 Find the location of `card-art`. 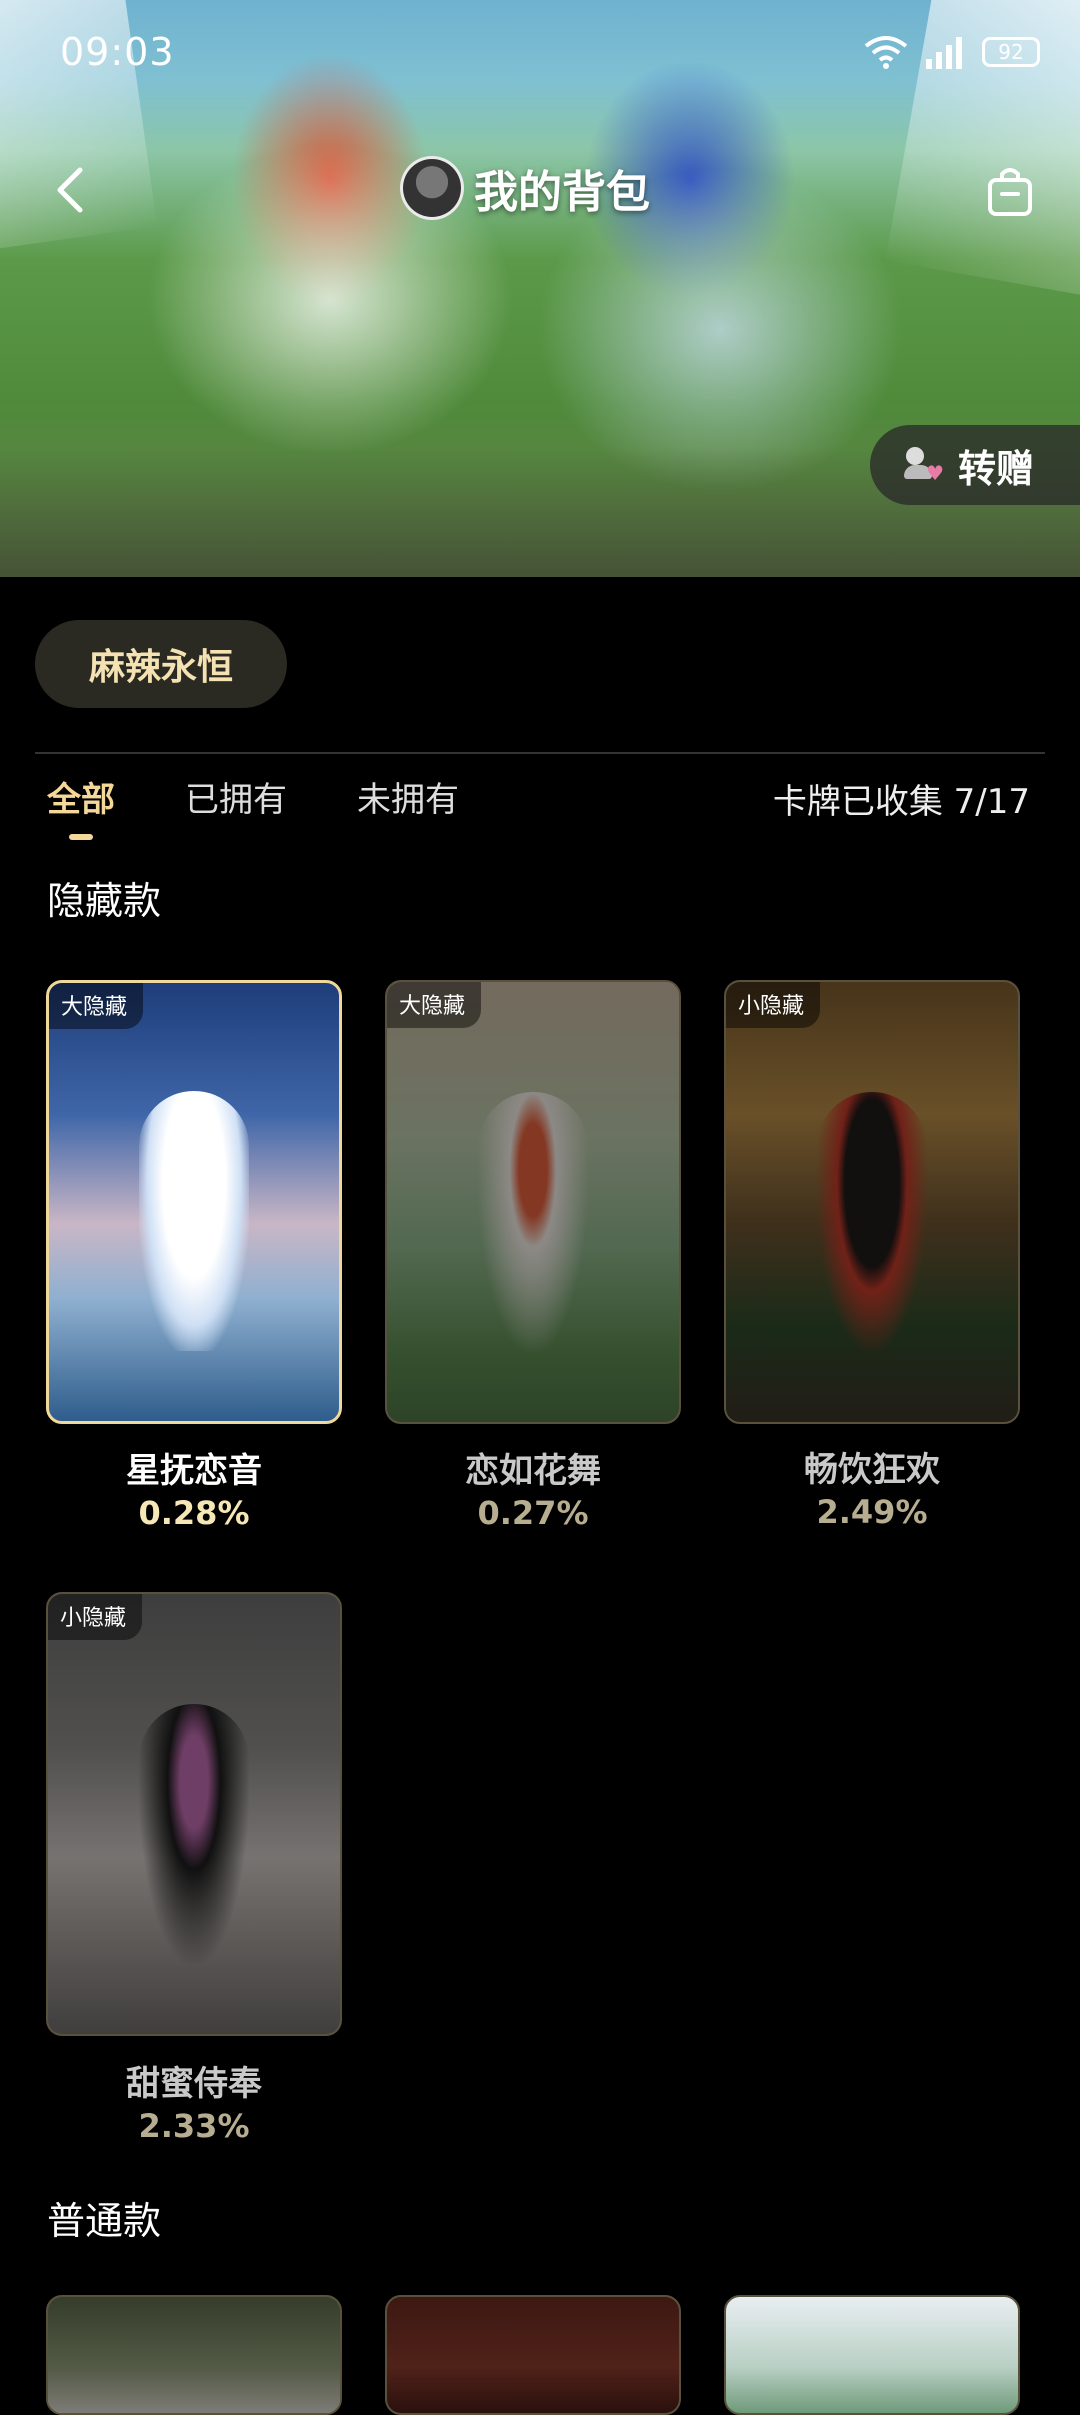

card-art is located at coordinates (194, 1221).